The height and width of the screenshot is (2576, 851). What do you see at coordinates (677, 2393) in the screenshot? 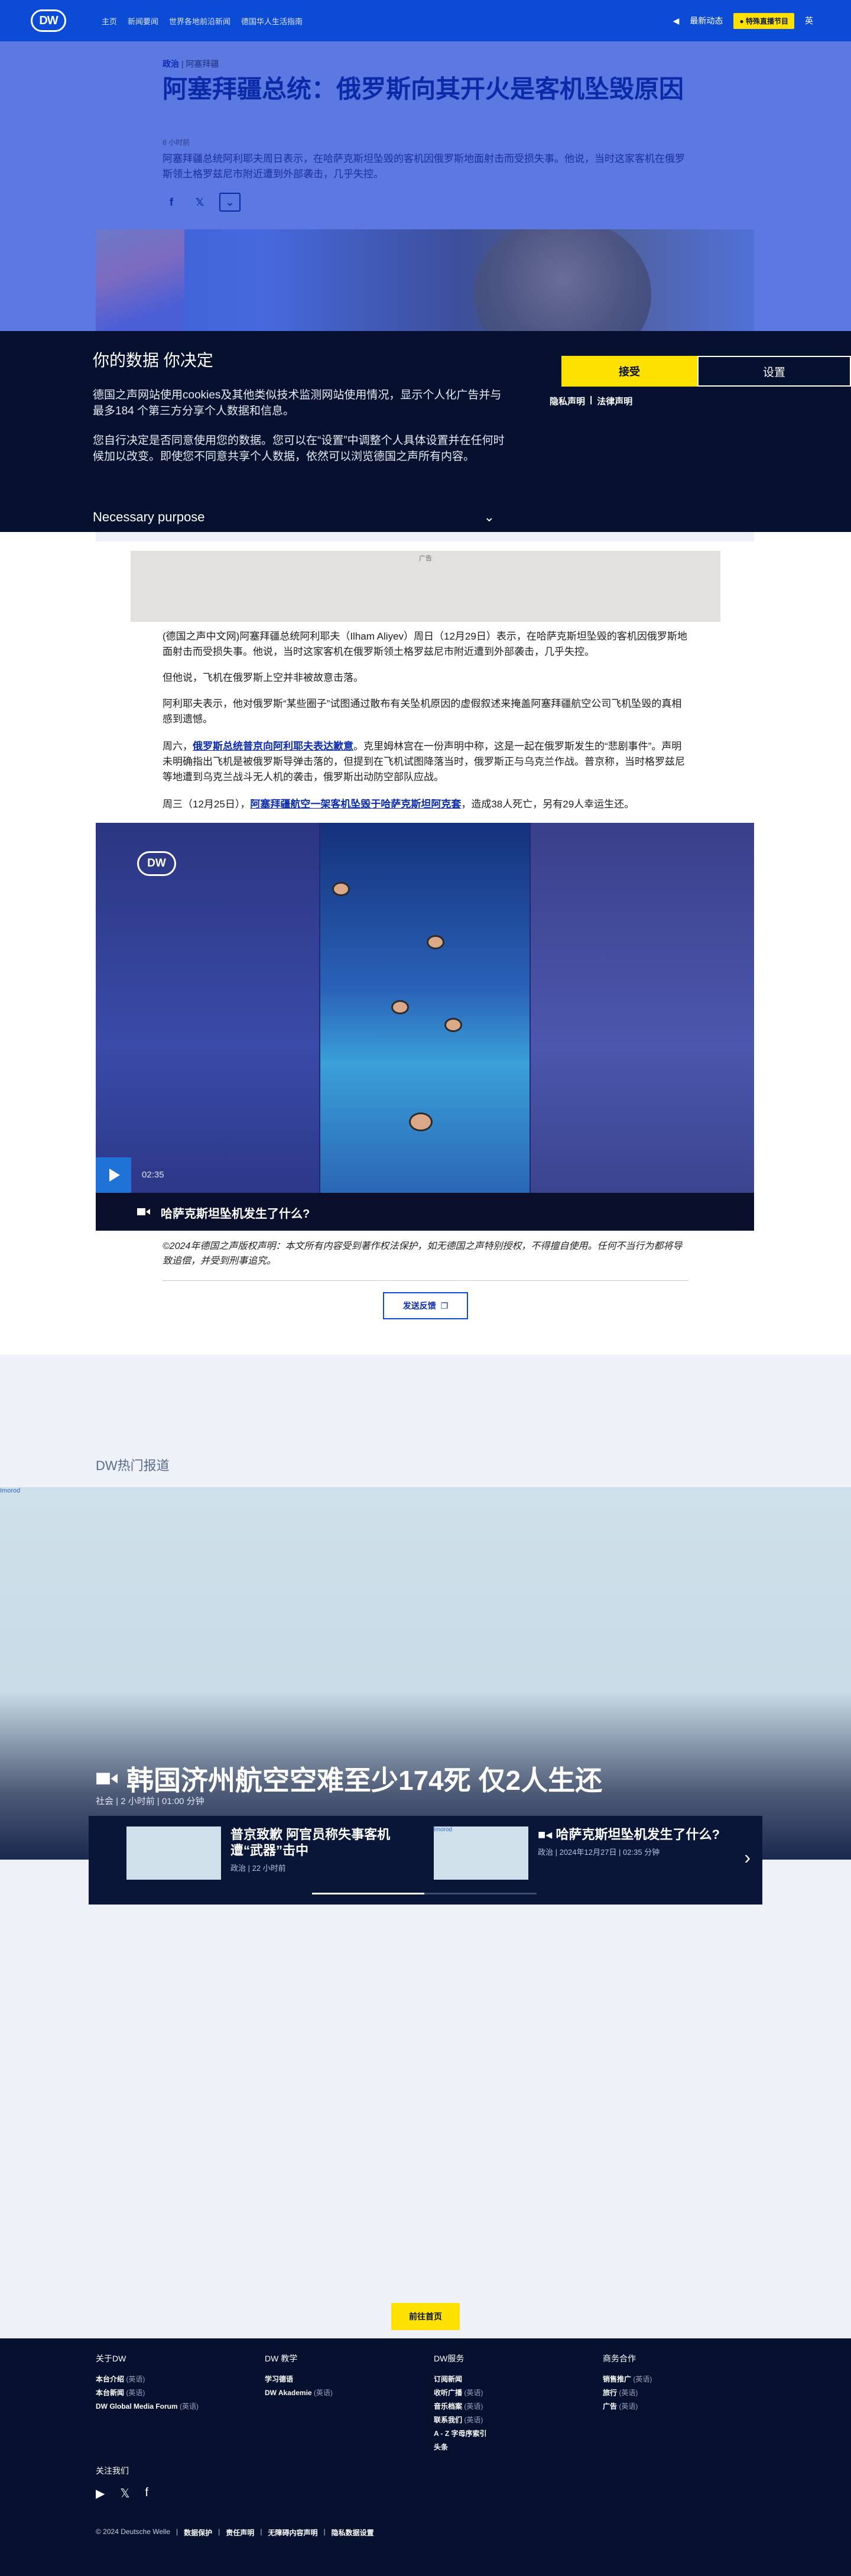
I see `footer-link: 旅行 (英语)` at bounding box center [677, 2393].